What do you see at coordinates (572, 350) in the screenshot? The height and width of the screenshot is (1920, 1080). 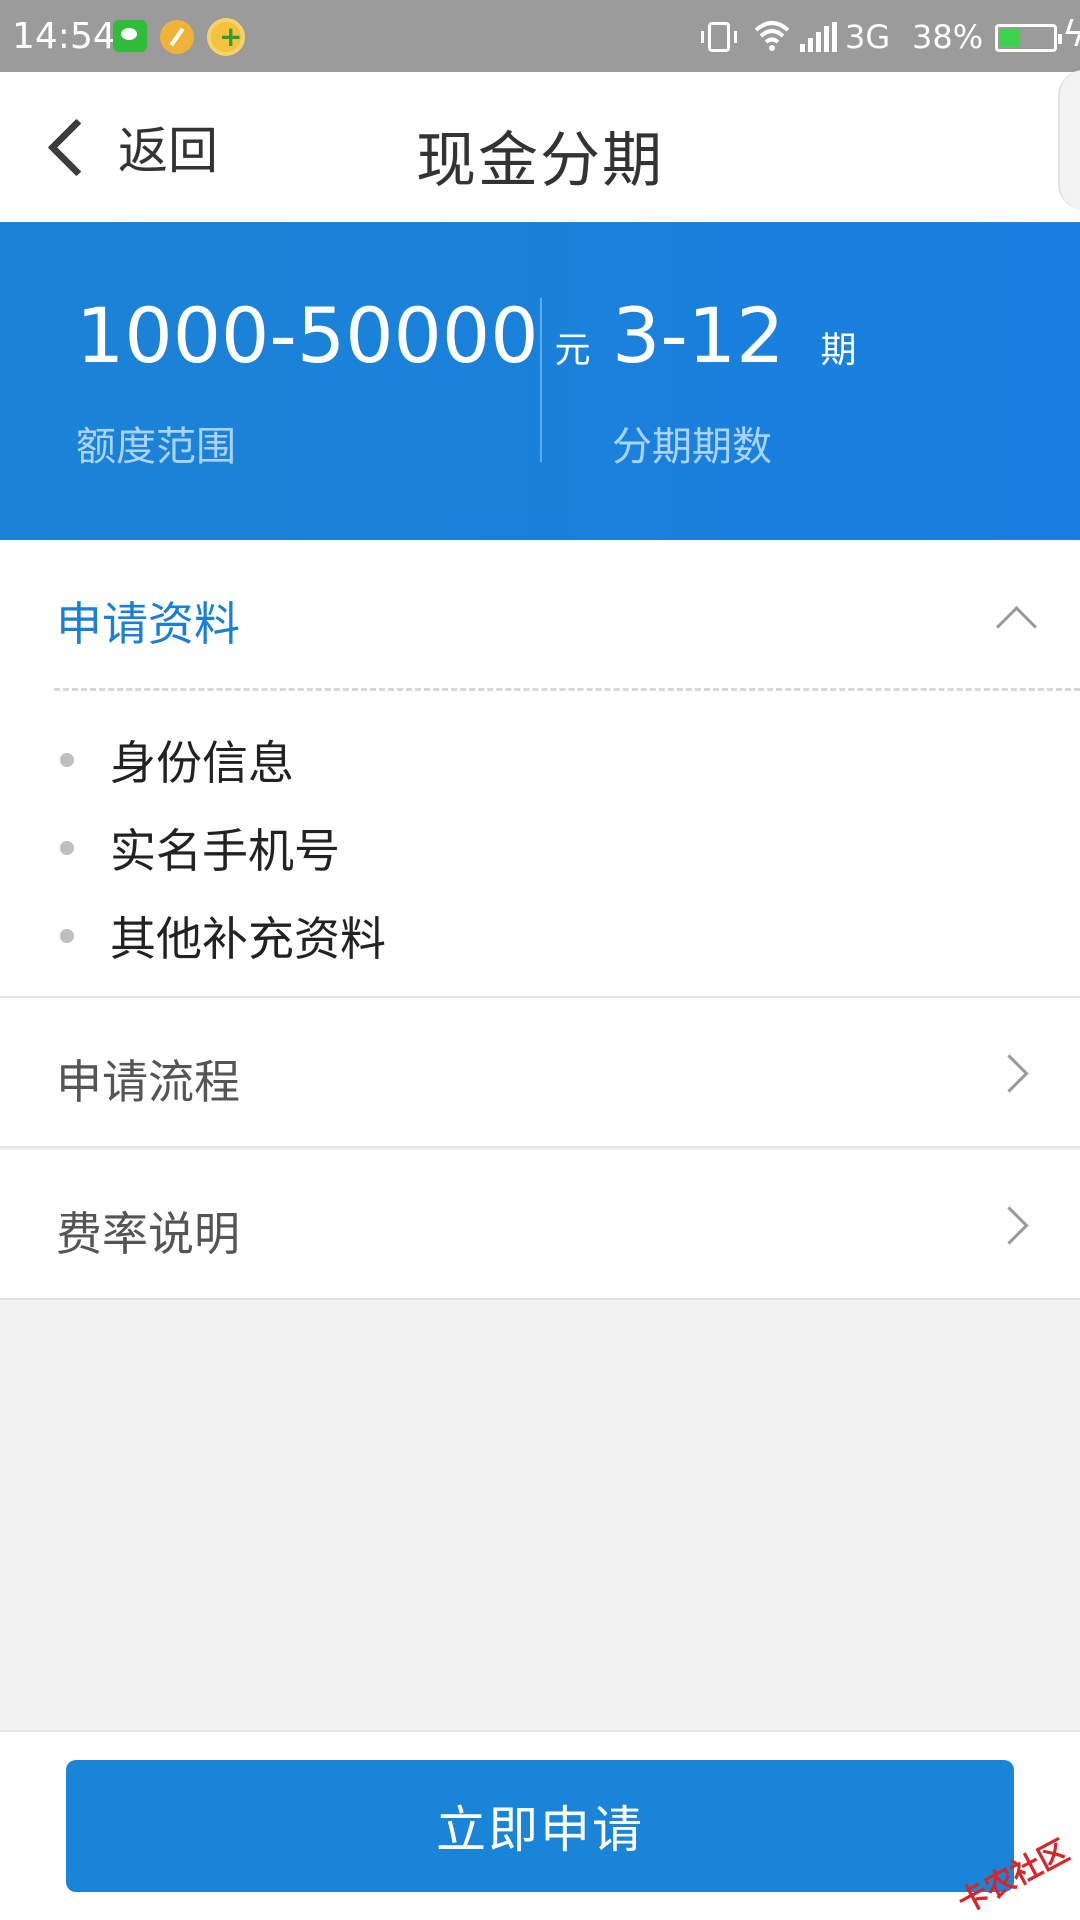 I see `amount-unit: 元` at bounding box center [572, 350].